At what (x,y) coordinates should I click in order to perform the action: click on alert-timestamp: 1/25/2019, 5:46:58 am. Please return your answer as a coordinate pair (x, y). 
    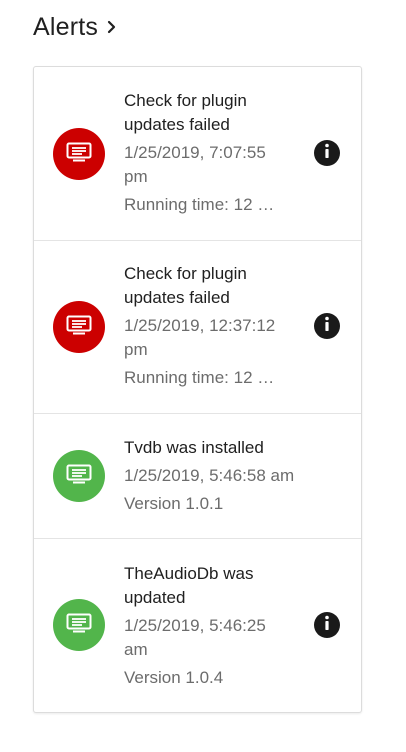
    Looking at the image, I should click on (209, 475).